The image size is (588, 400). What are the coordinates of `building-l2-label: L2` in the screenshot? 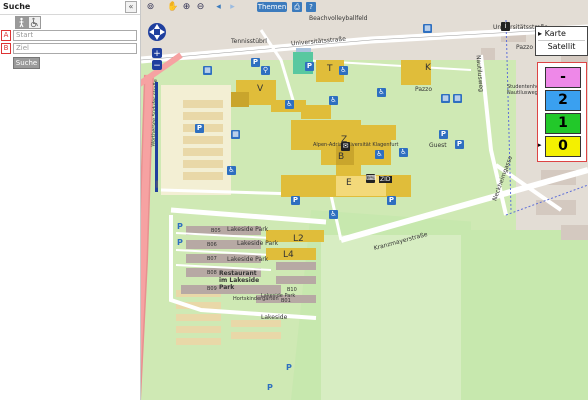 It's located at (298, 239).